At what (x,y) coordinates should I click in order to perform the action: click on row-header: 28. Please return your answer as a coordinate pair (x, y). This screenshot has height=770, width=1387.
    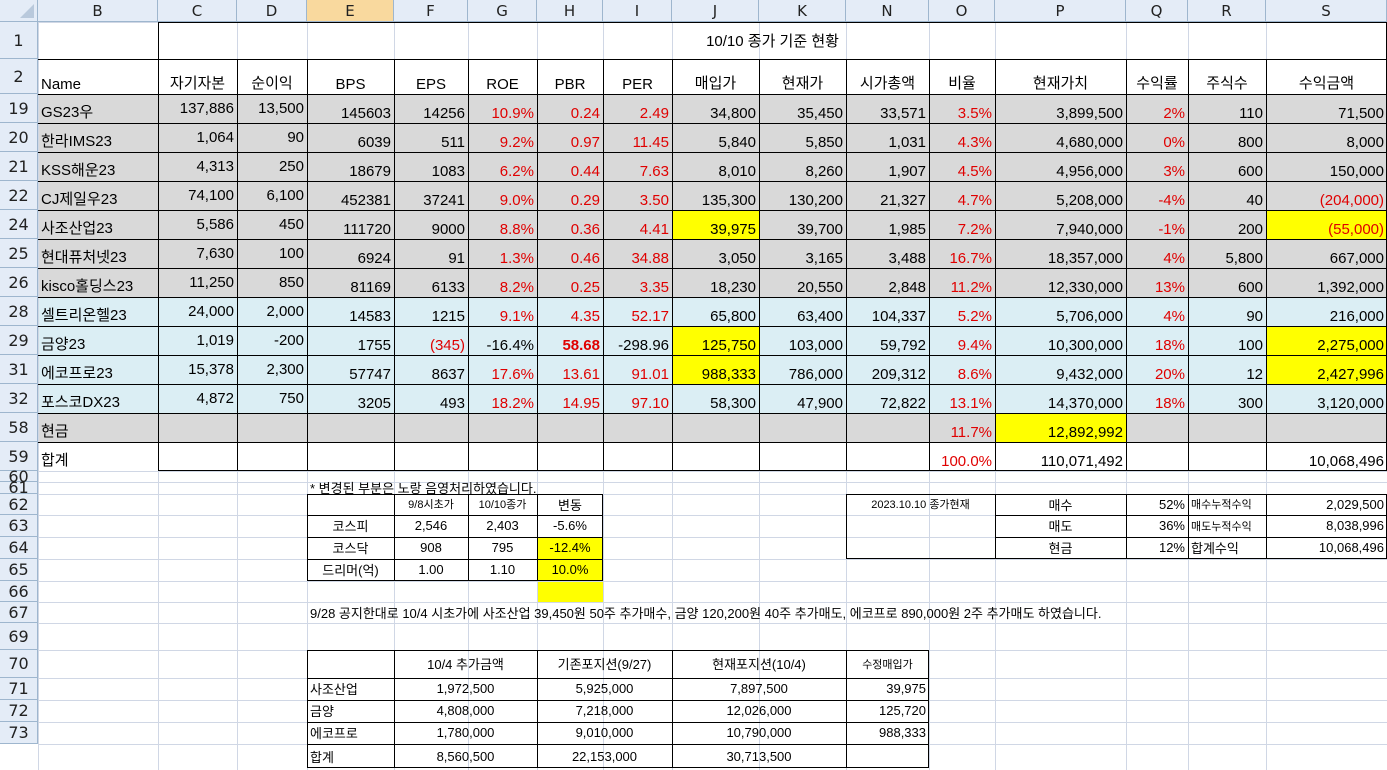
    Looking at the image, I should click on (19, 311).